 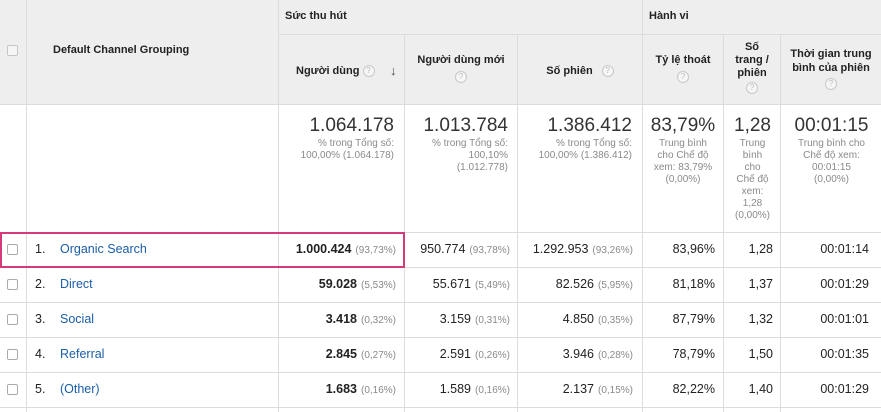 I want to click on note-line: Chế độ xem:, so click(x=831, y=155).